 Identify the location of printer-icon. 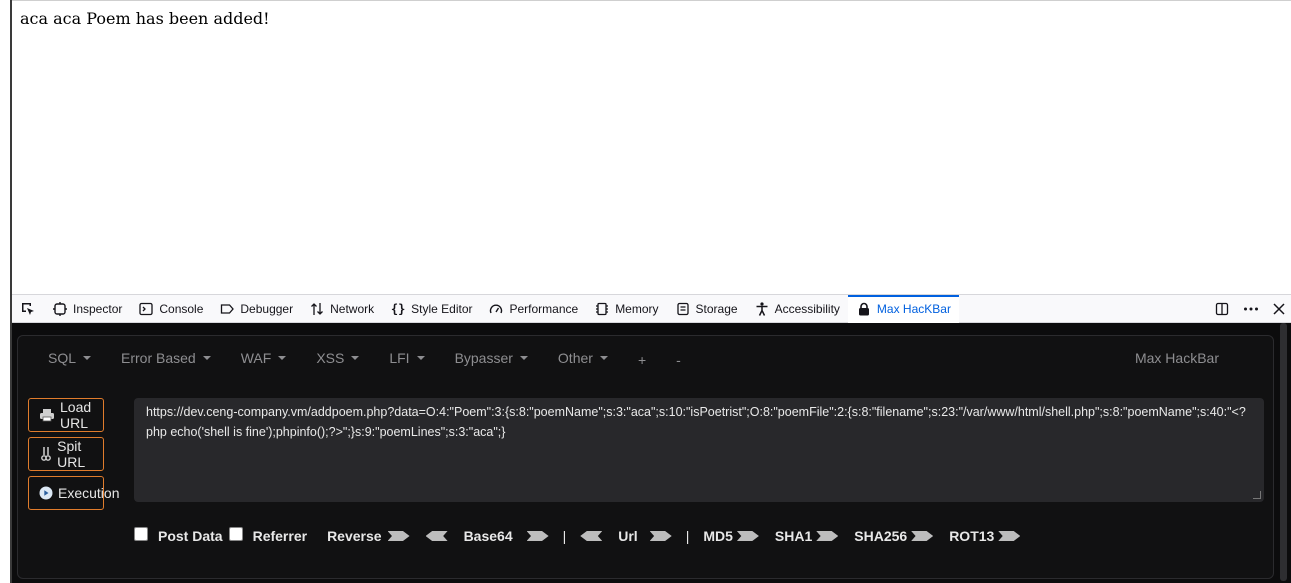
(47, 415).